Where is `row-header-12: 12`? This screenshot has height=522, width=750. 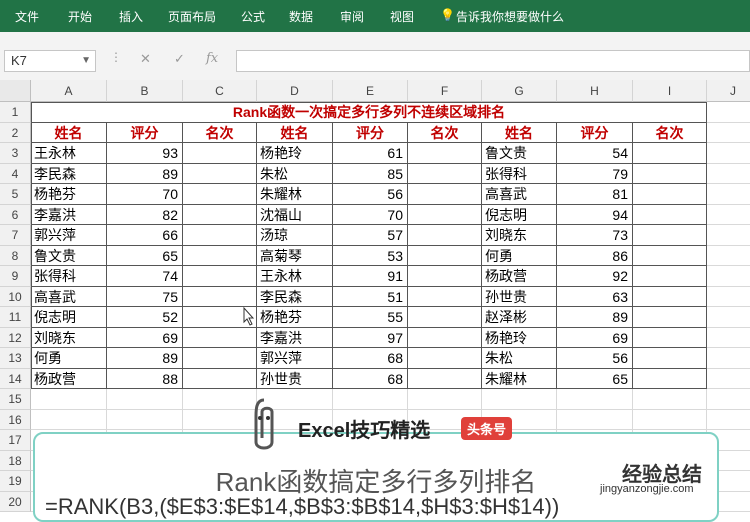
row-header-12: 12 is located at coordinates (15, 337).